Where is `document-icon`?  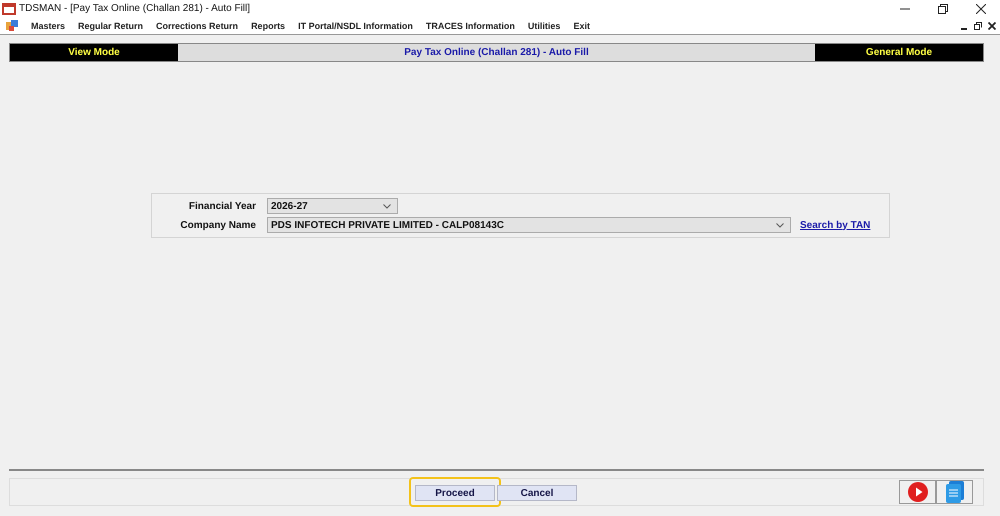
document-icon is located at coordinates (955, 492).